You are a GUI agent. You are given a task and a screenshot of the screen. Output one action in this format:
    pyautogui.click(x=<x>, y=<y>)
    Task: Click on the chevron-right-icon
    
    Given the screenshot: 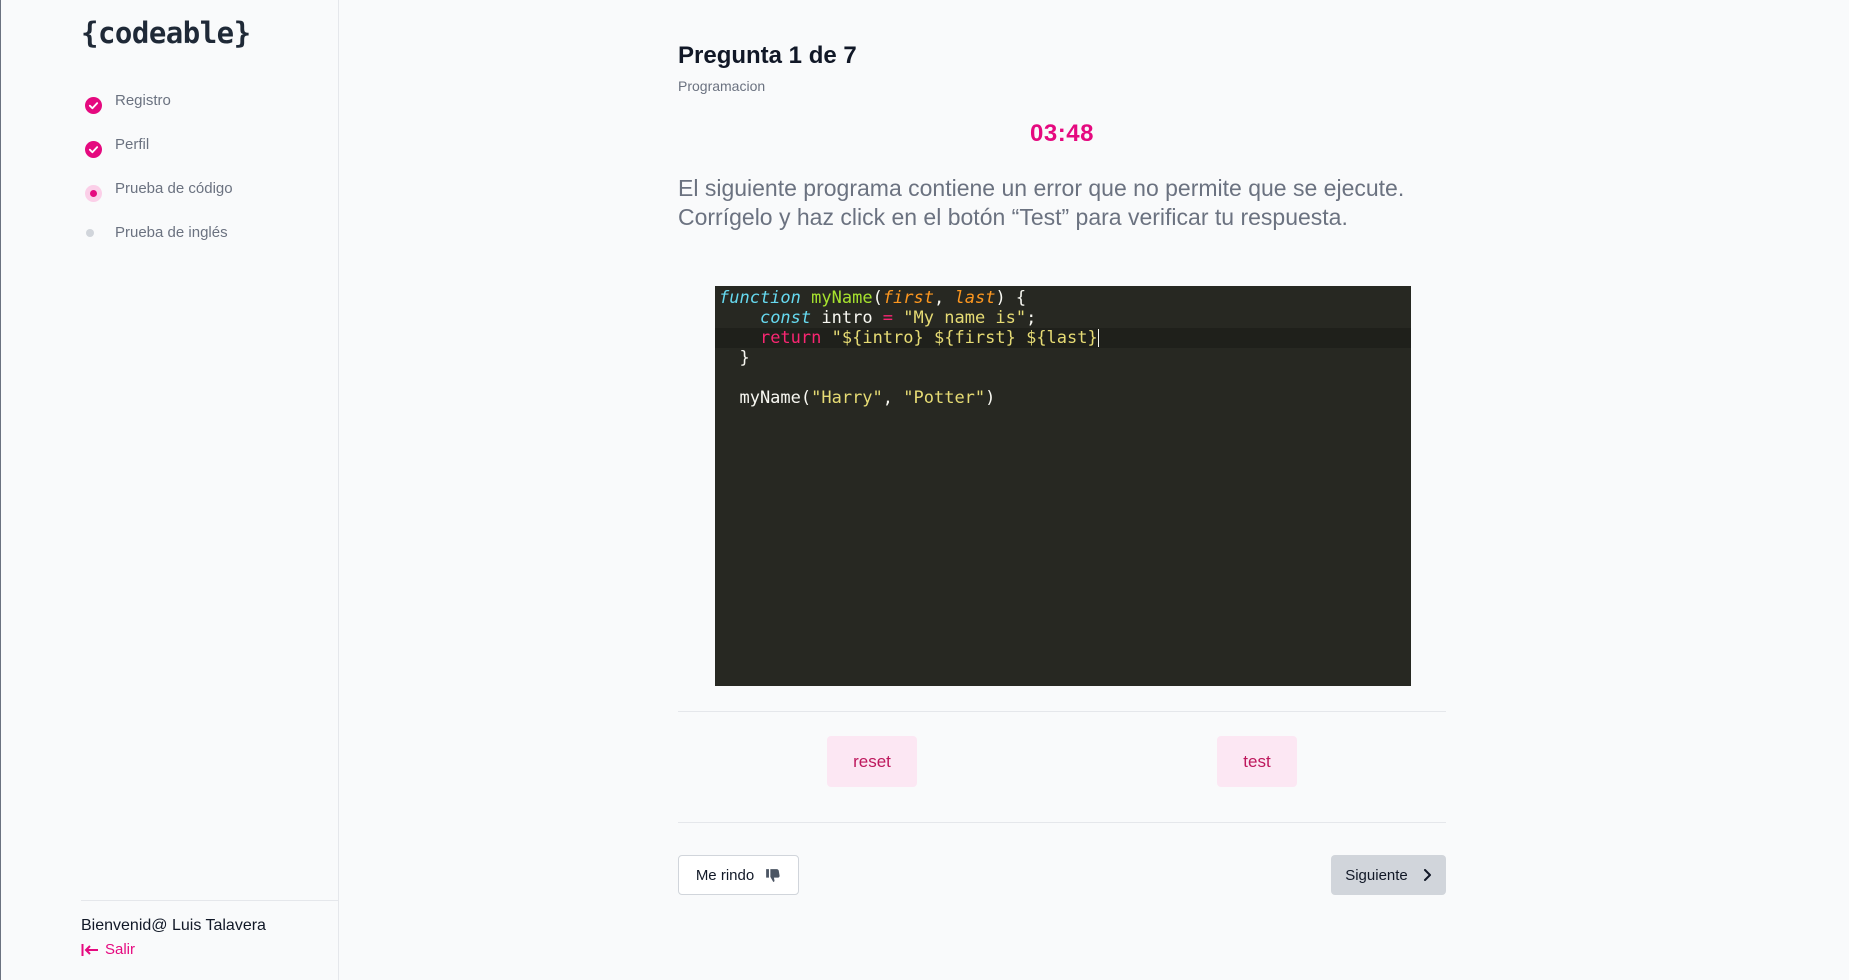 What is the action you would take?
    pyautogui.click(x=1427, y=875)
    